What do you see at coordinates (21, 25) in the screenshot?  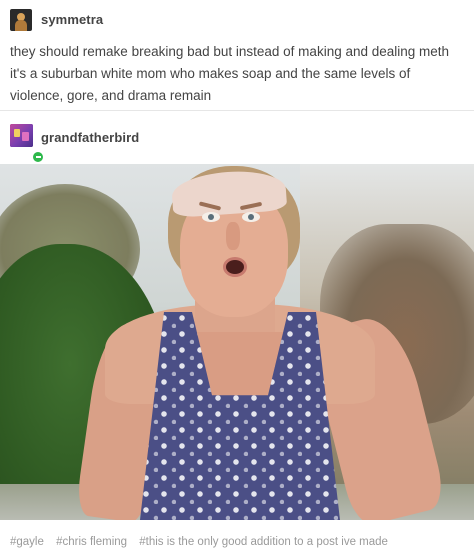 I see `avatar-figure-body` at bounding box center [21, 25].